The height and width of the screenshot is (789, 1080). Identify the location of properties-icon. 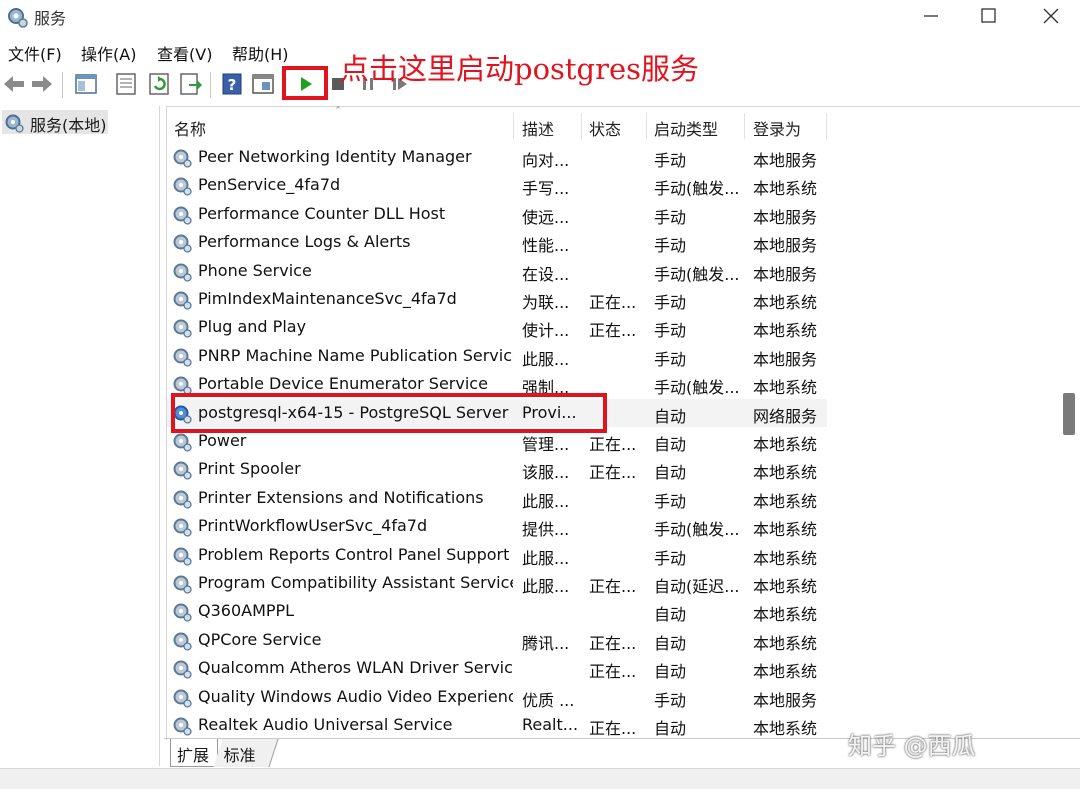
(126, 84).